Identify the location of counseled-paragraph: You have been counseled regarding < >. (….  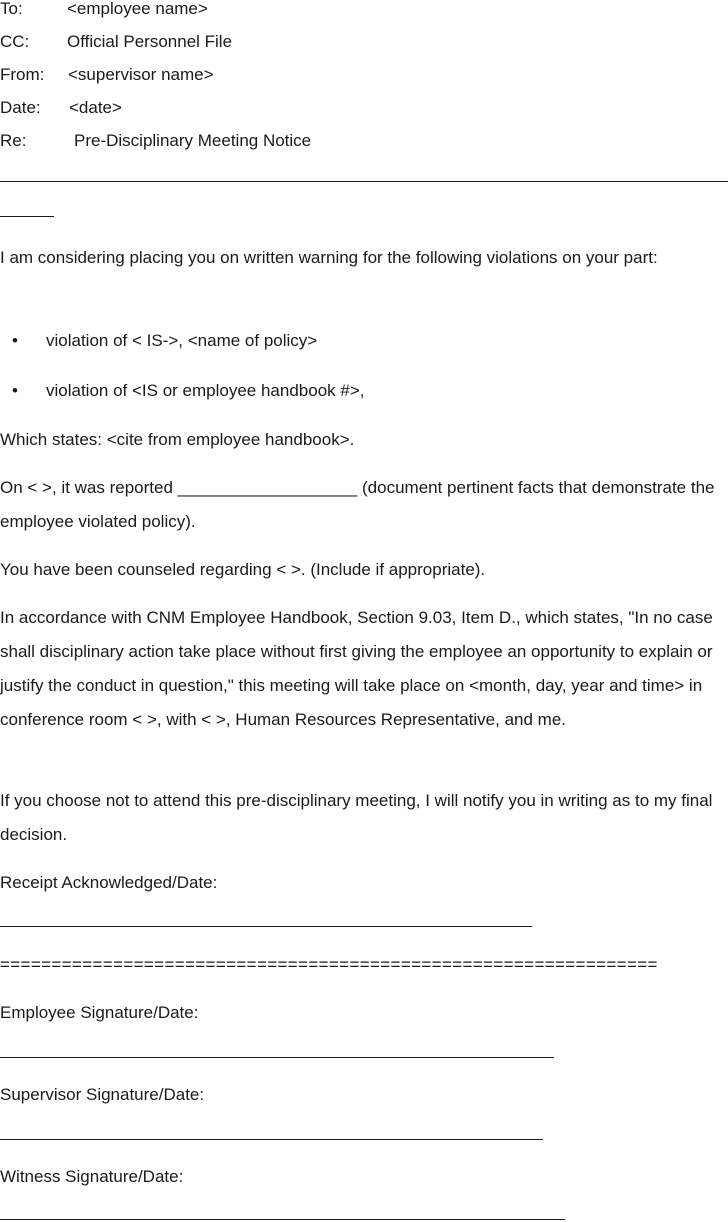
(243, 569).